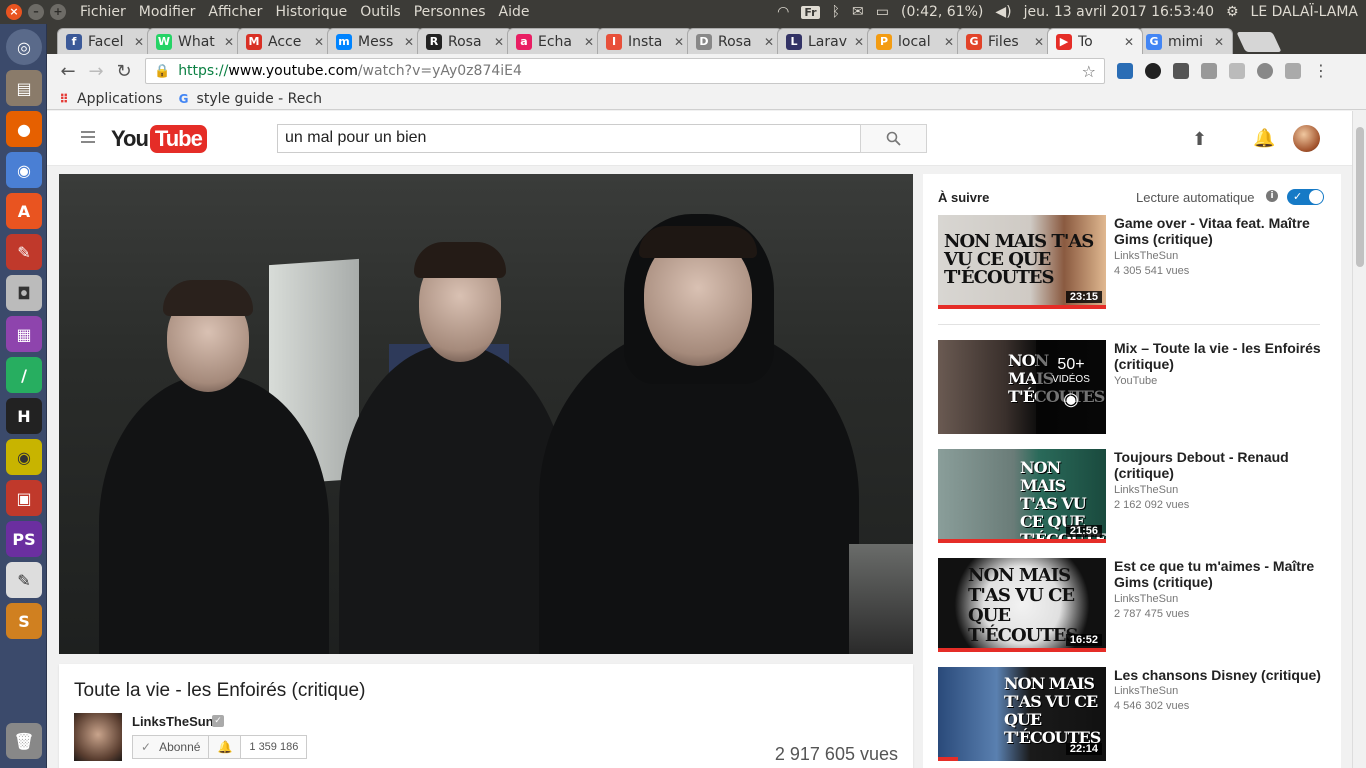 Image resolution: width=1366 pixels, height=768 pixels. Describe the element at coordinates (1264, 138) in the screenshot. I see `notifications-bell-icon: 🔔` at that location.